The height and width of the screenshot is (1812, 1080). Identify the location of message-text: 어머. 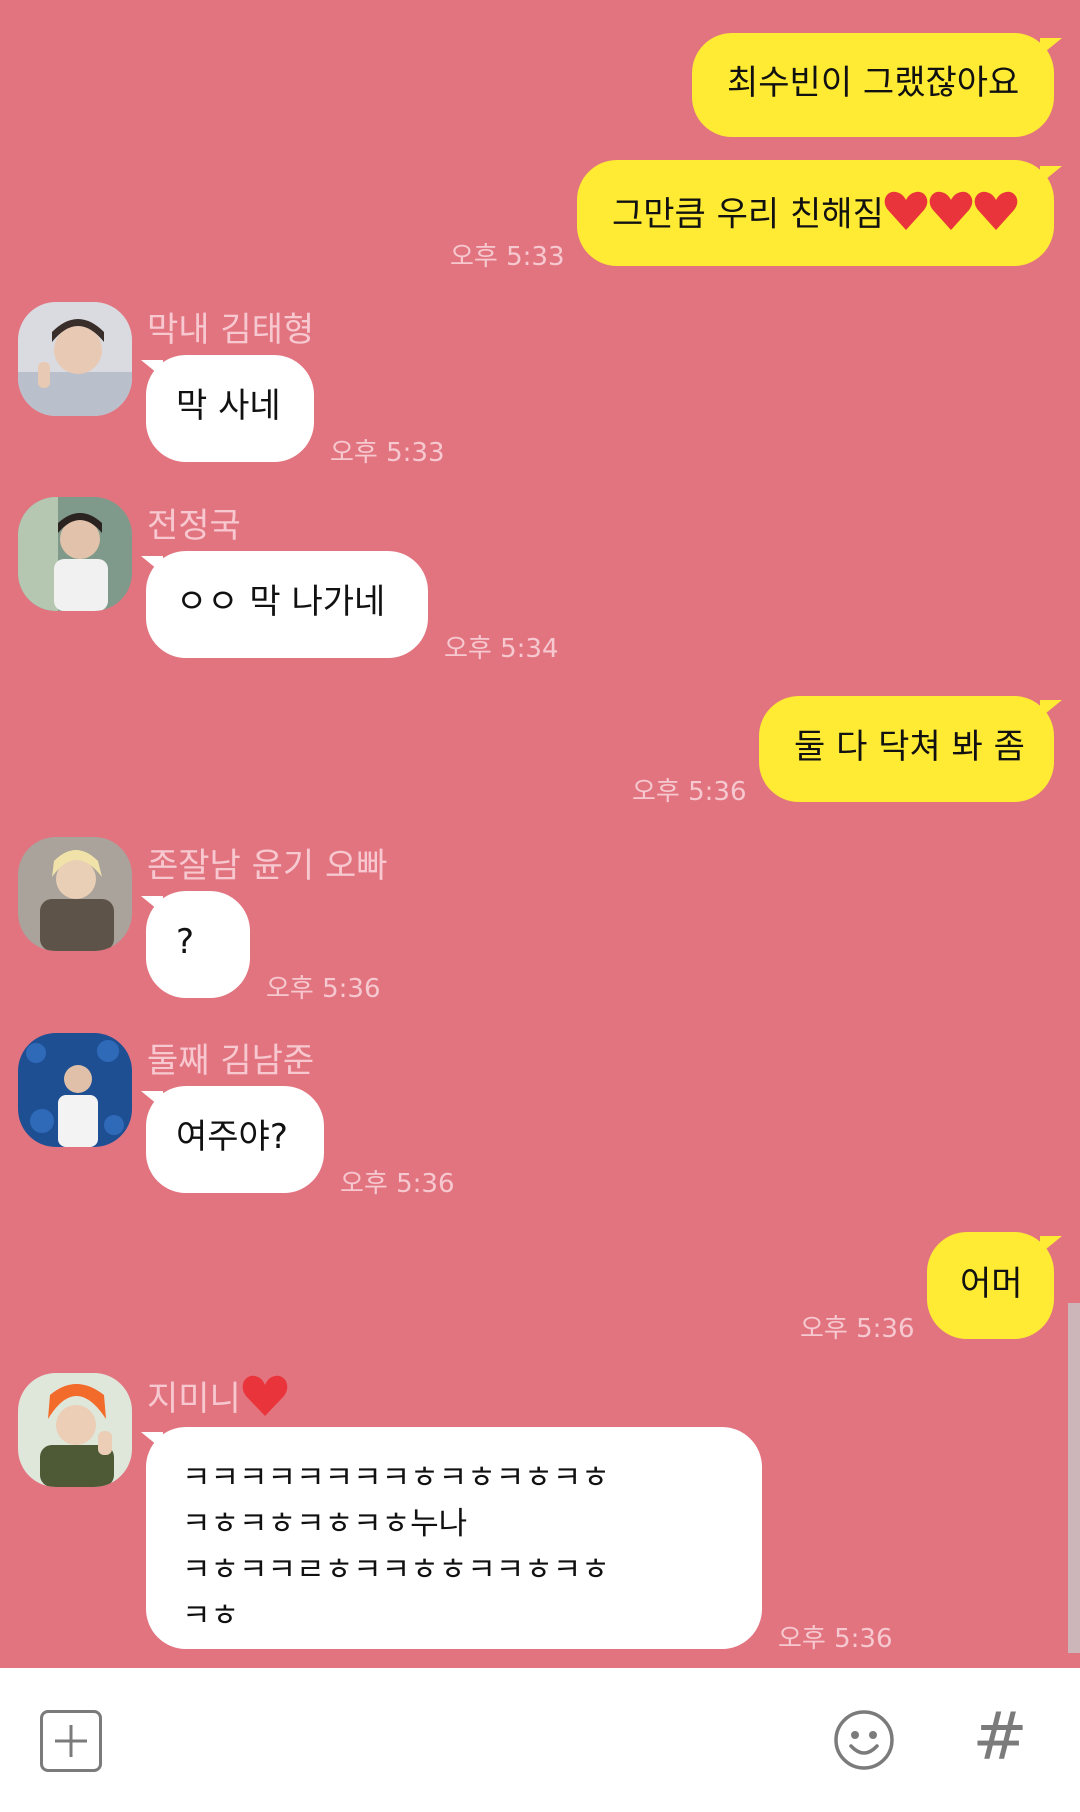
(991, 1284).